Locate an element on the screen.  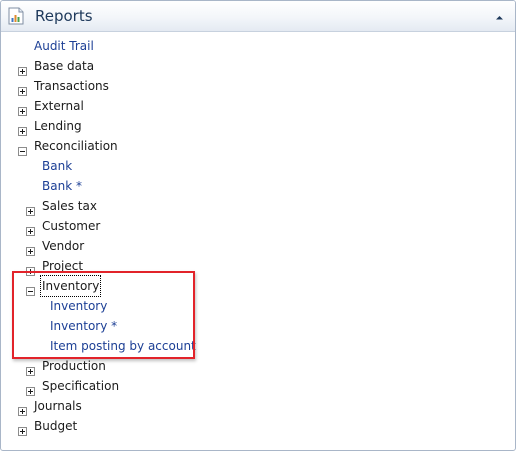
tree-item-label: Reconciliation is located at coordinates (76, 146).